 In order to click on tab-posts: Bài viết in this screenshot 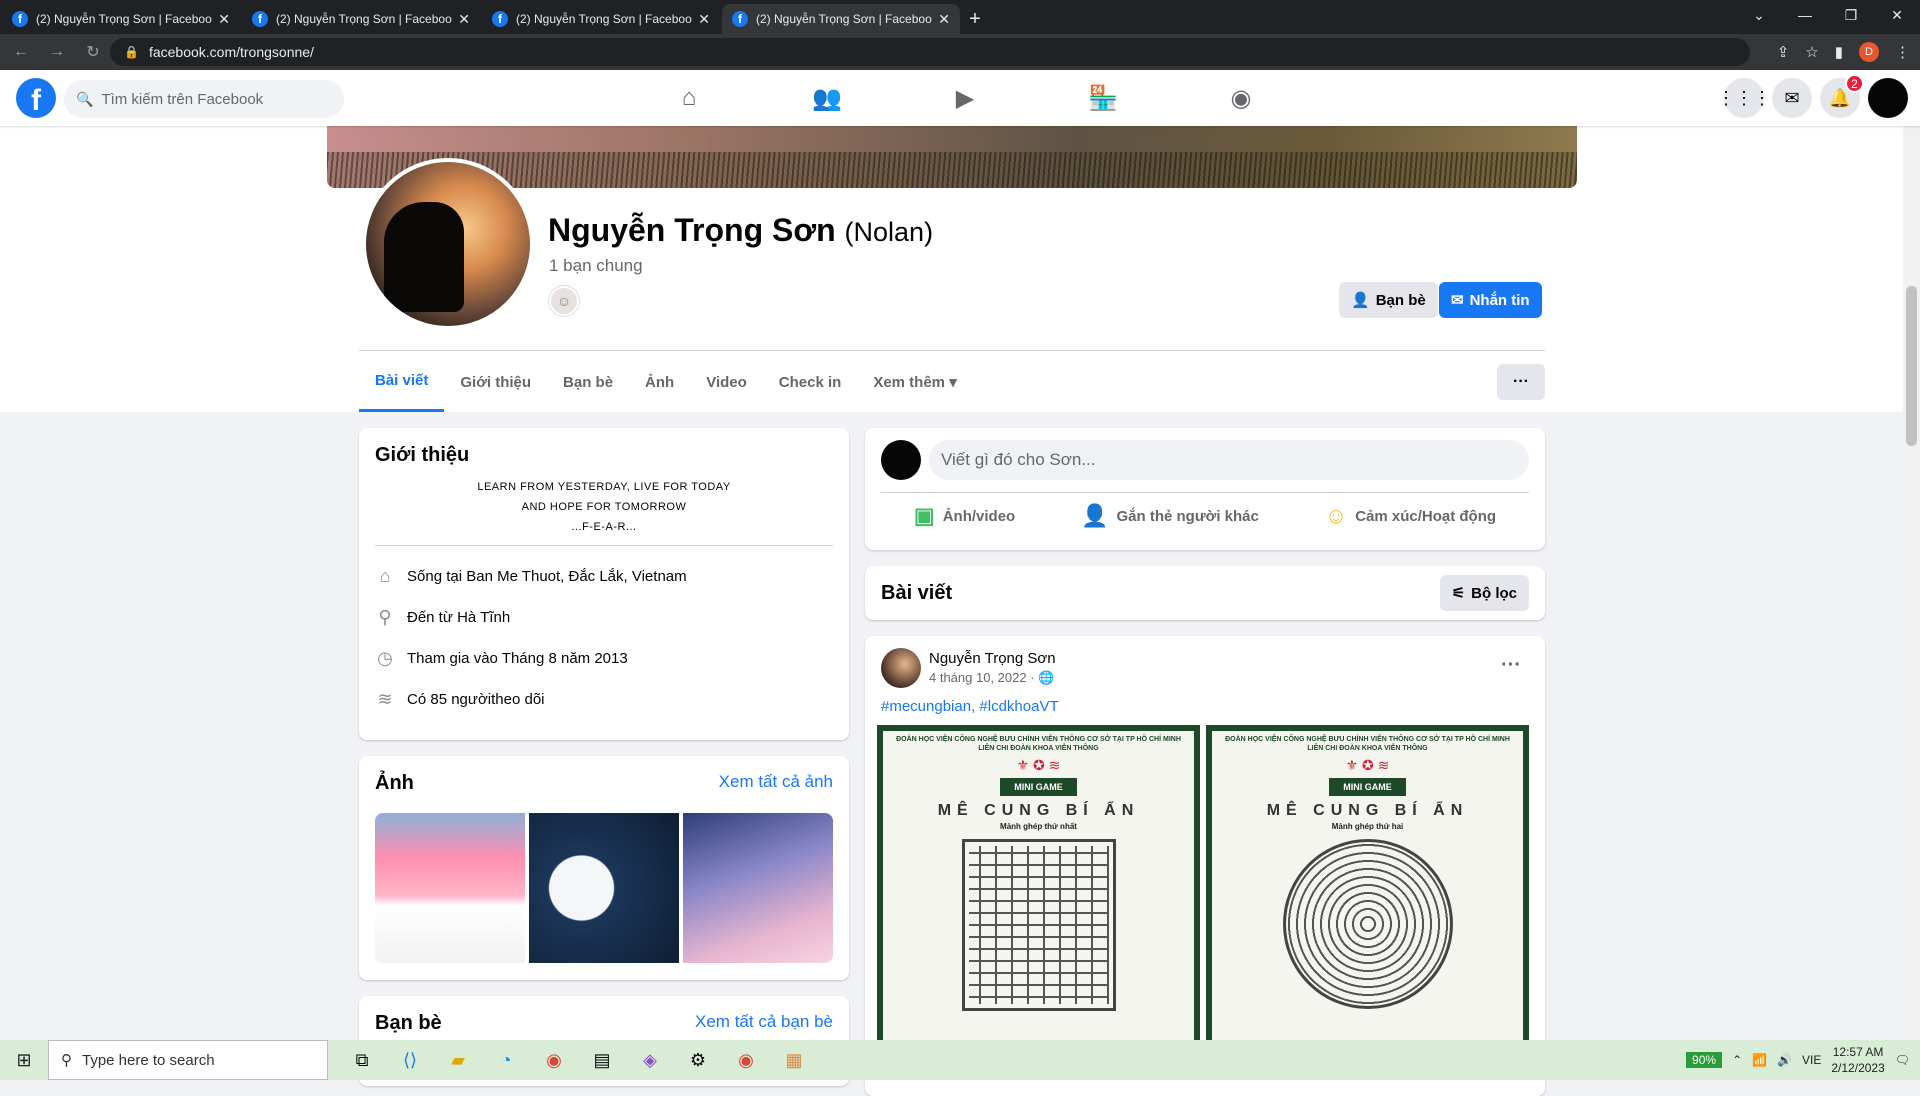, I will do `click(402, 382)`.